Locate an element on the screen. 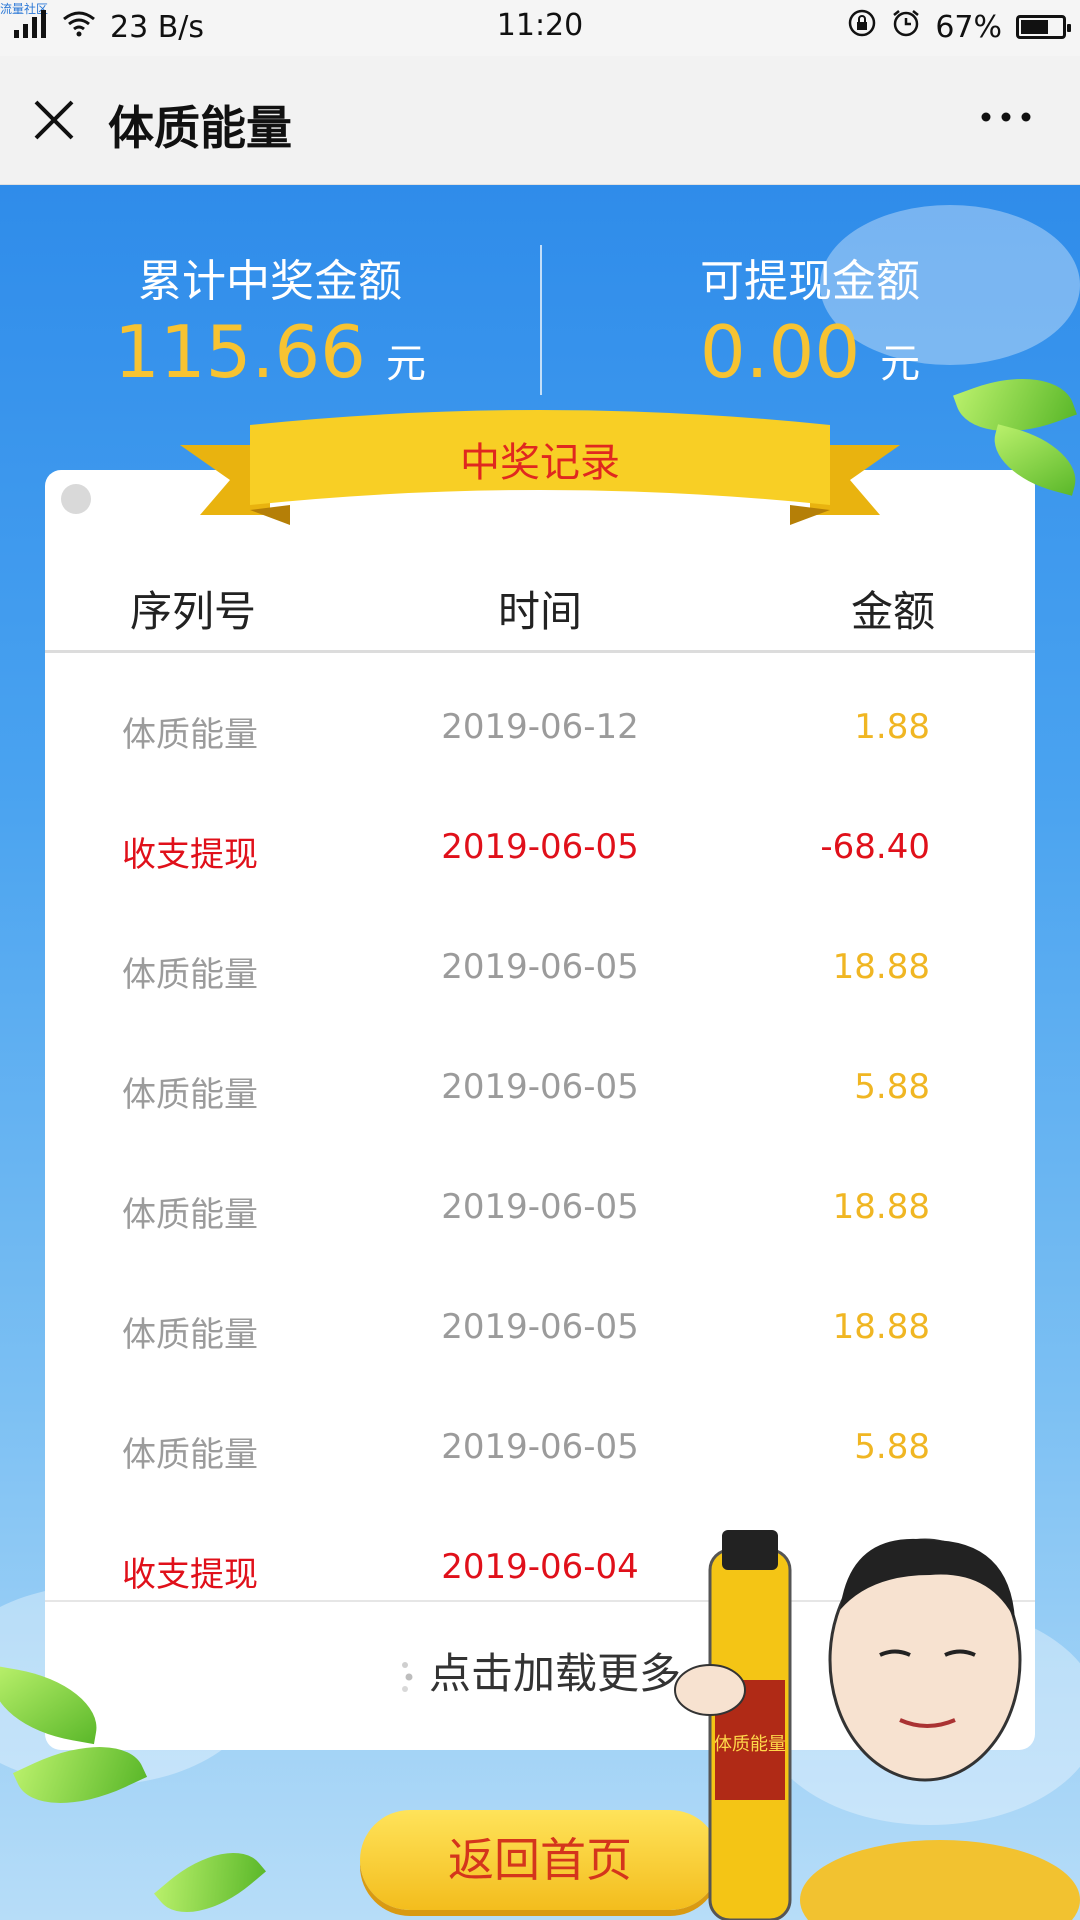  battery-level is located at coordinates (1034, 27).